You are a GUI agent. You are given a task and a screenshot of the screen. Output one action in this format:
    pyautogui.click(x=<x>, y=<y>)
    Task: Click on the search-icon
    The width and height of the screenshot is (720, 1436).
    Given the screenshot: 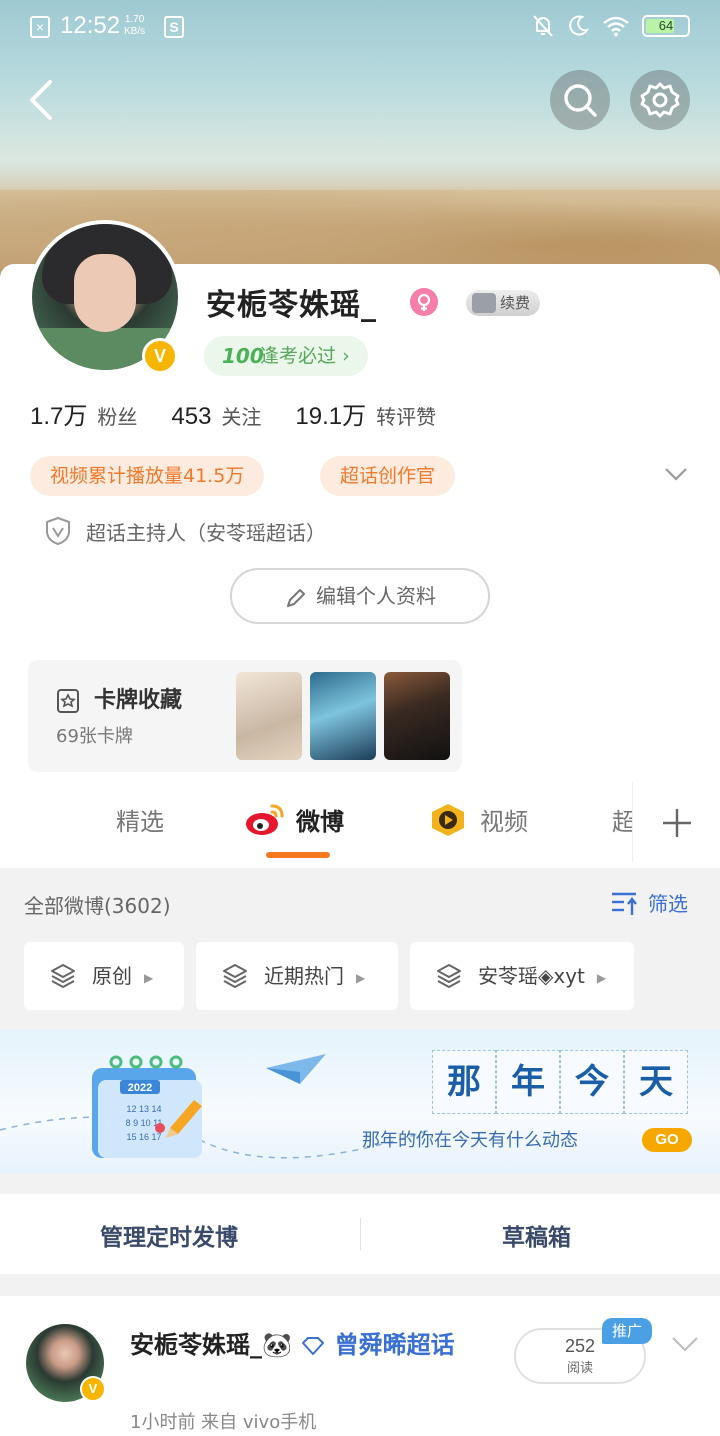 What is the action you would take?
    pyautogui.click(x=580, y=100)
    